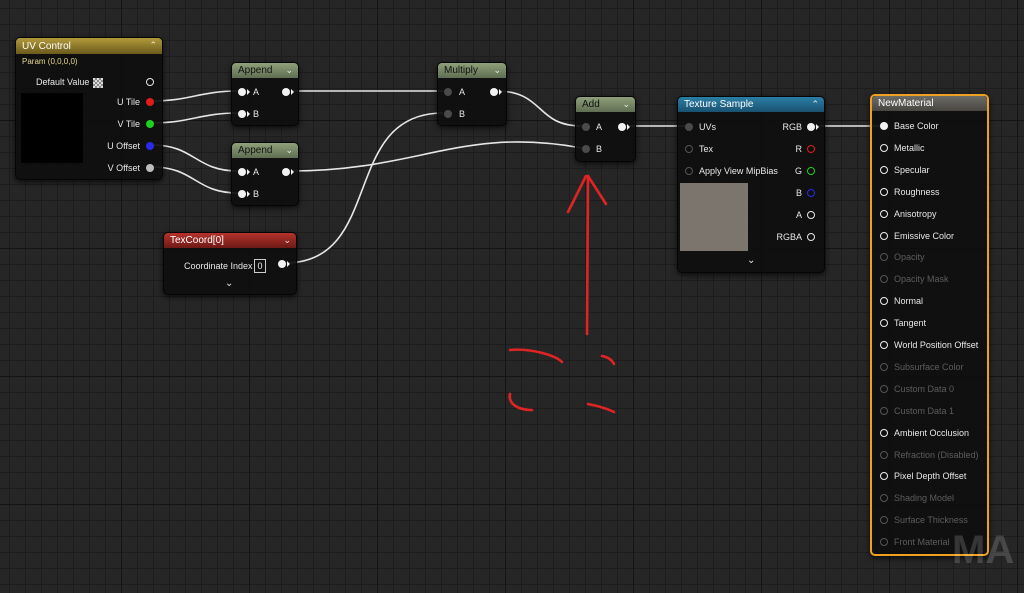 This screenshot has height=593, width=1024. Describe the element at coordinates (195, 118) in the screenshot. I see `wire-vtile-append1b` at that location.